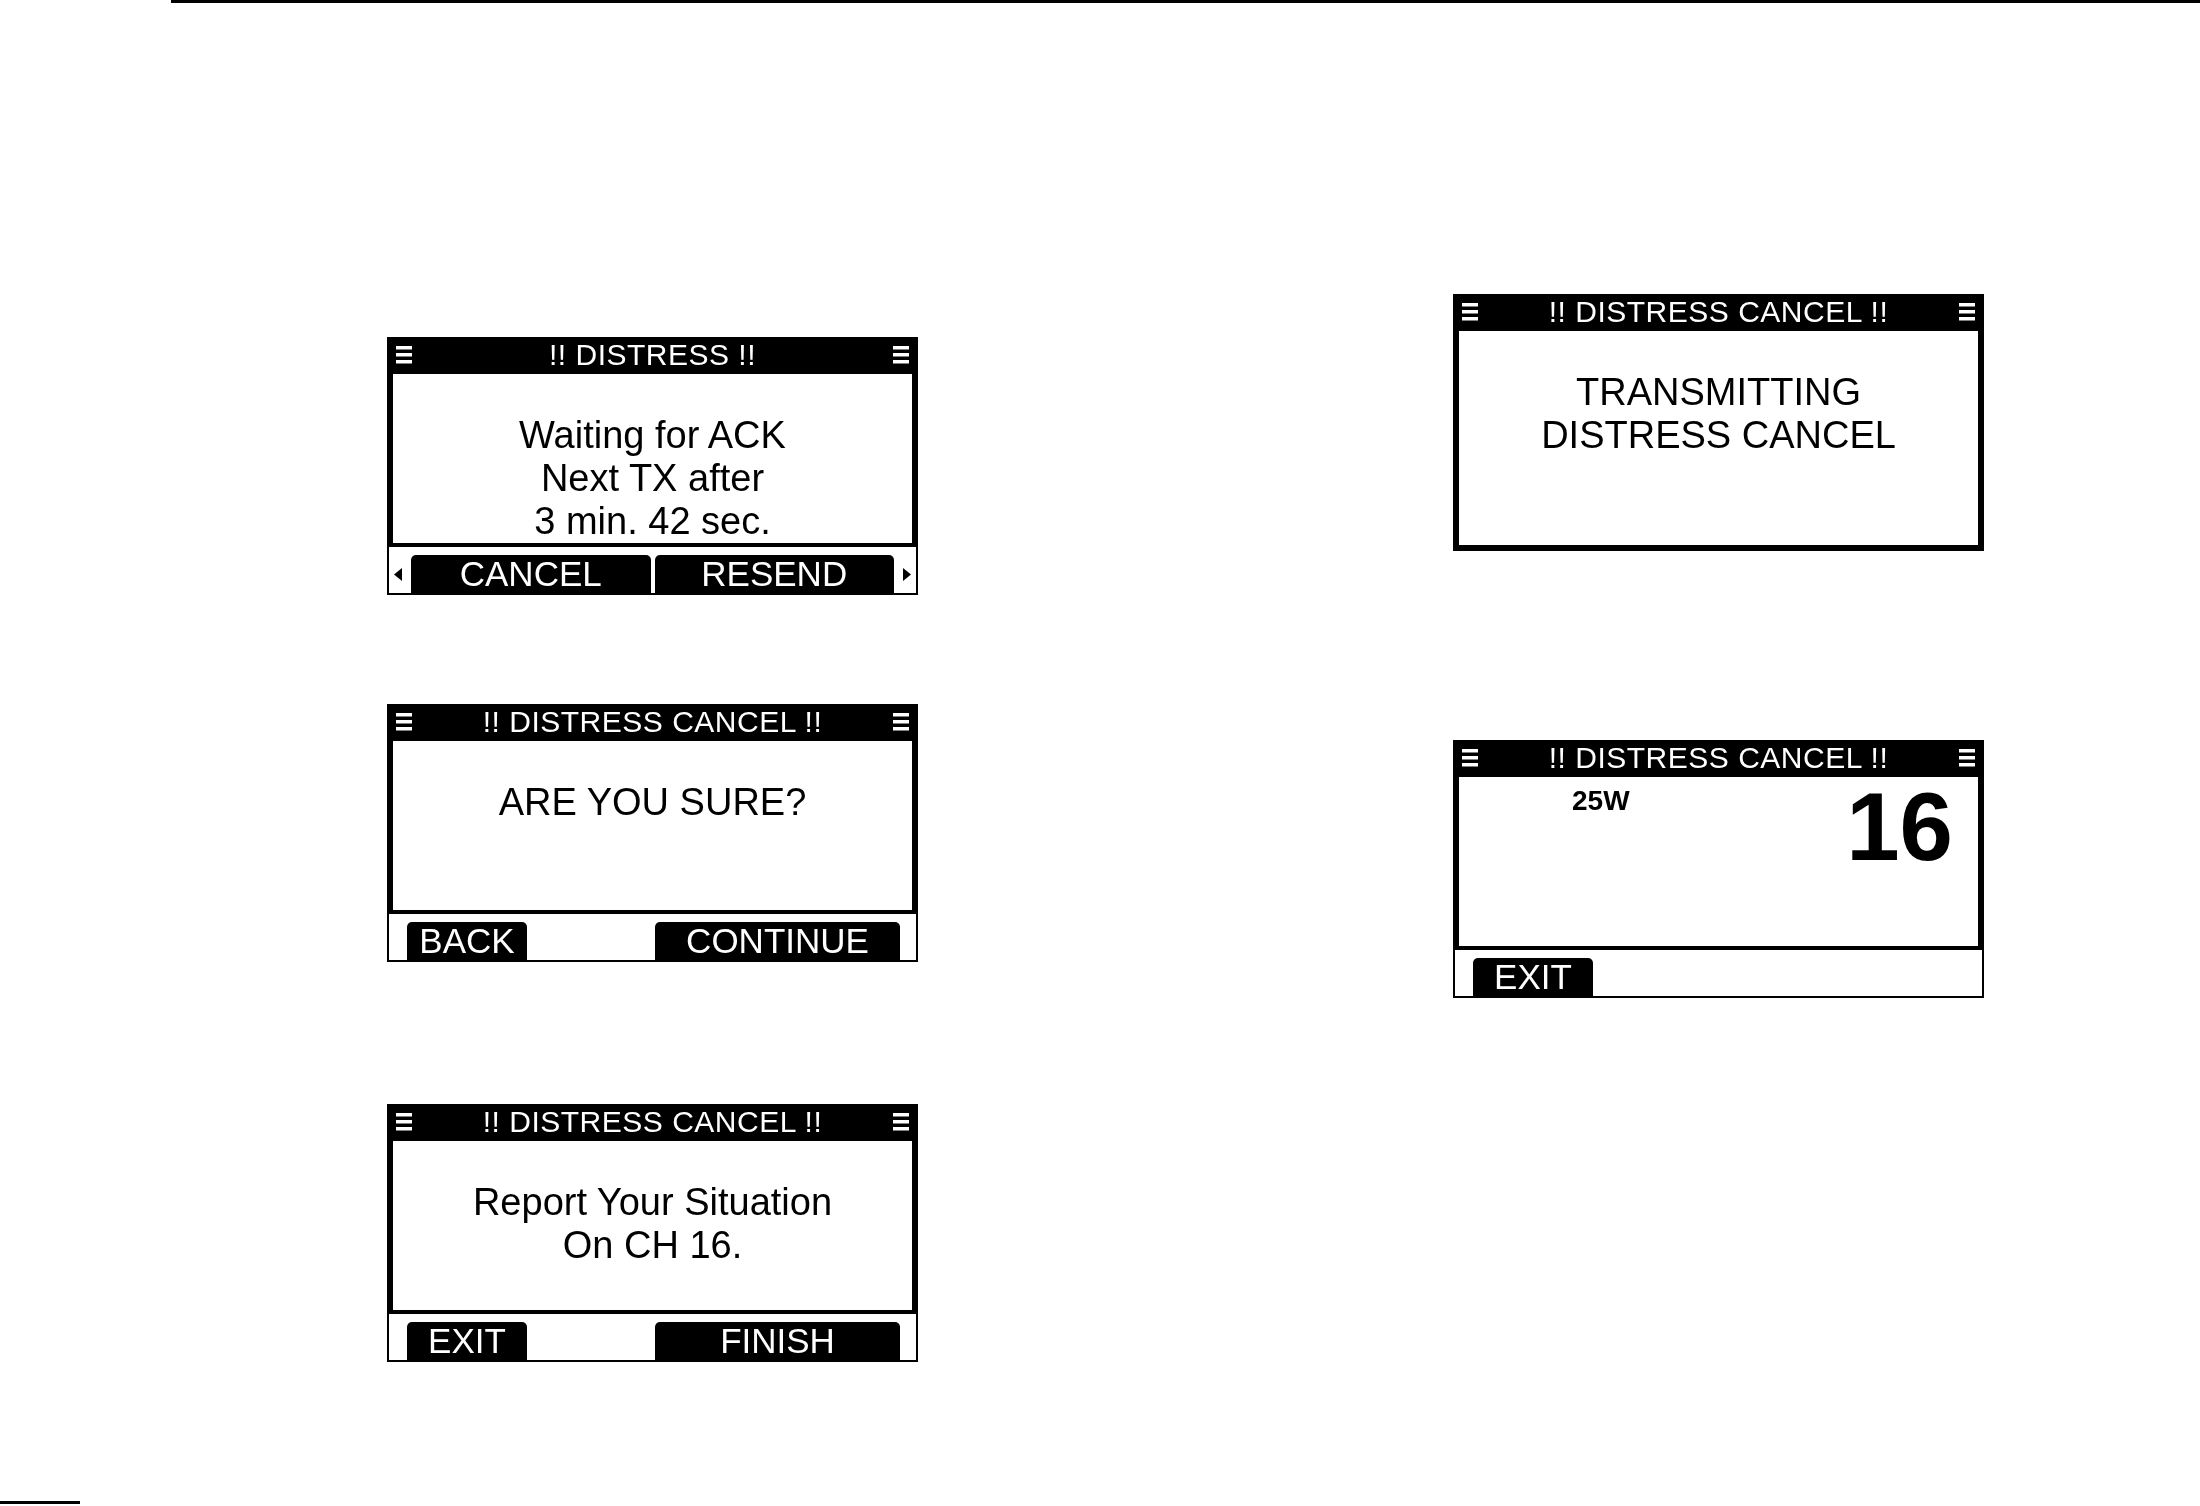 The height and width of the screenshot is (1506, 2200). What do you see at coordinates (777, 941) in the screenshot?
I see `softkey-button: CONTINUE` at bounding box center [777, 941].